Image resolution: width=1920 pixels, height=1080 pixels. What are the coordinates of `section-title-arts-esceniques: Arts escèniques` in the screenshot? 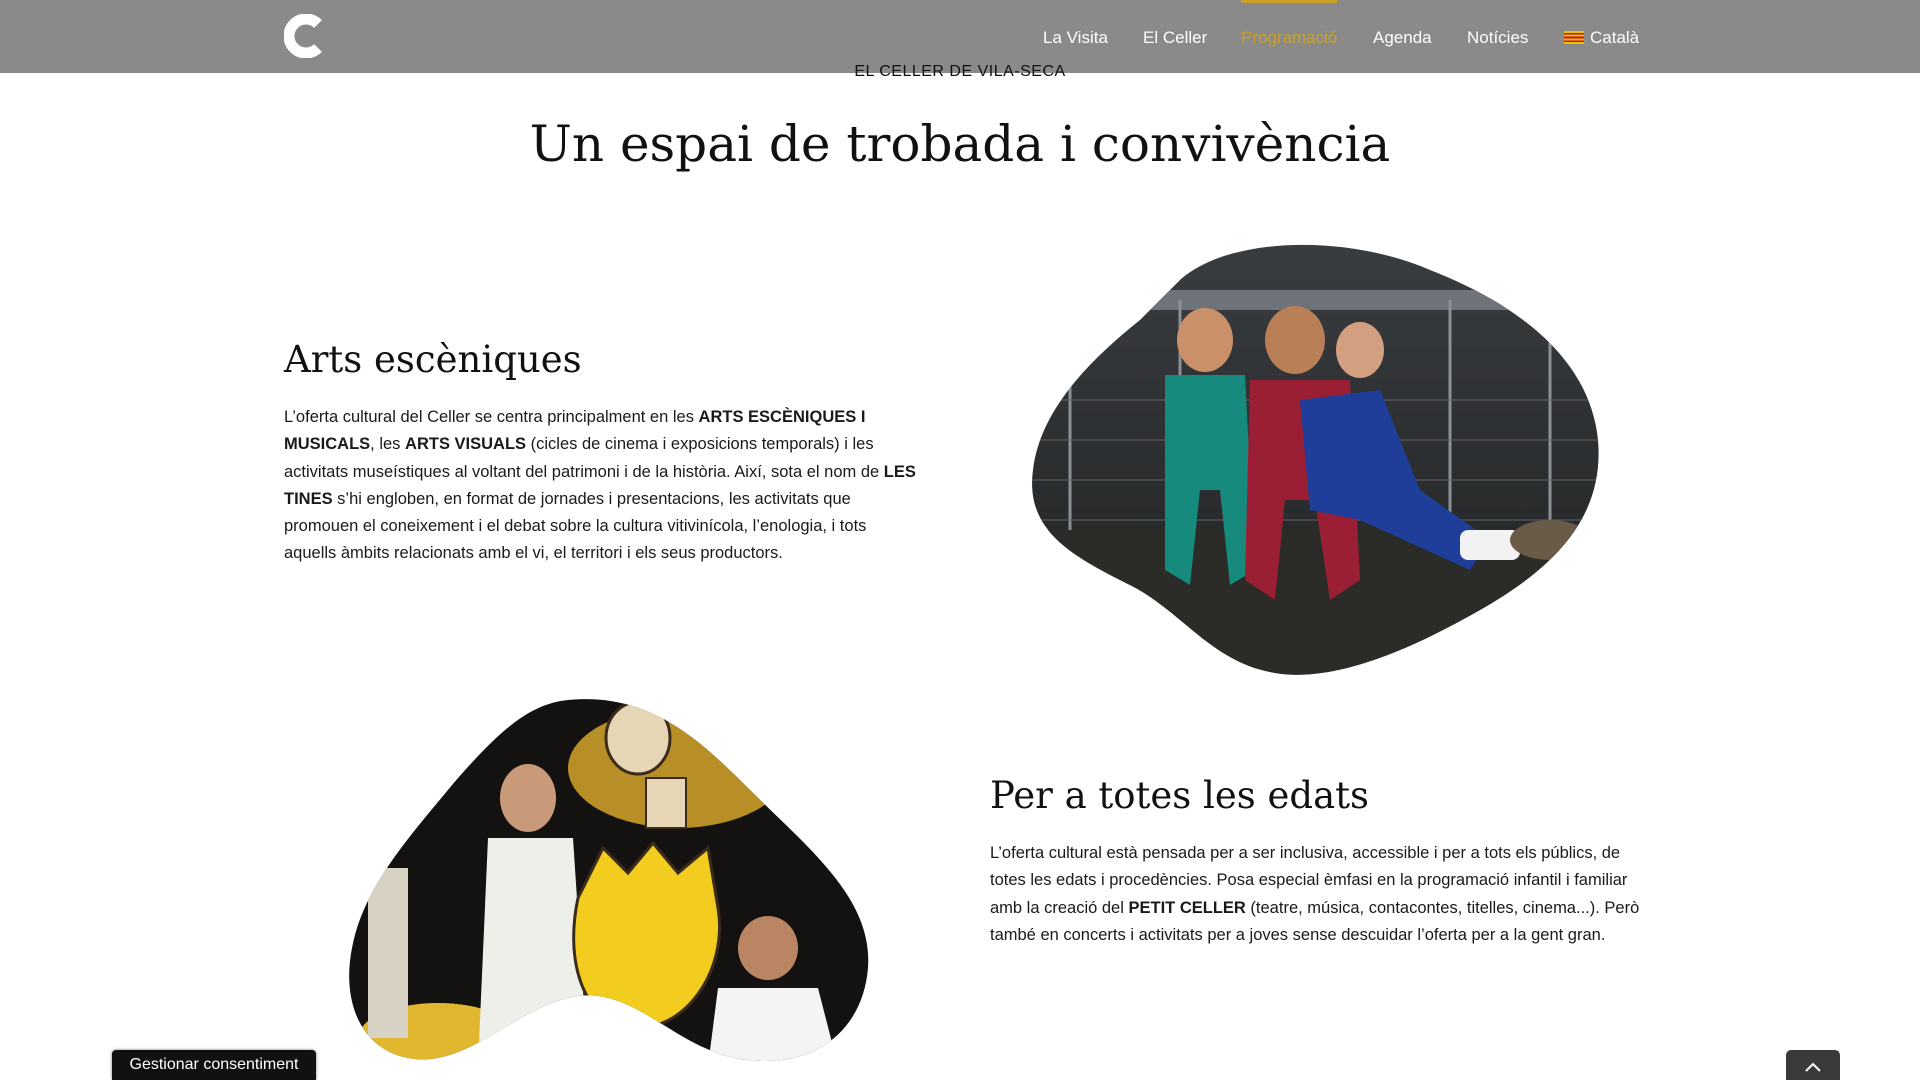 It's located at (433, 359).